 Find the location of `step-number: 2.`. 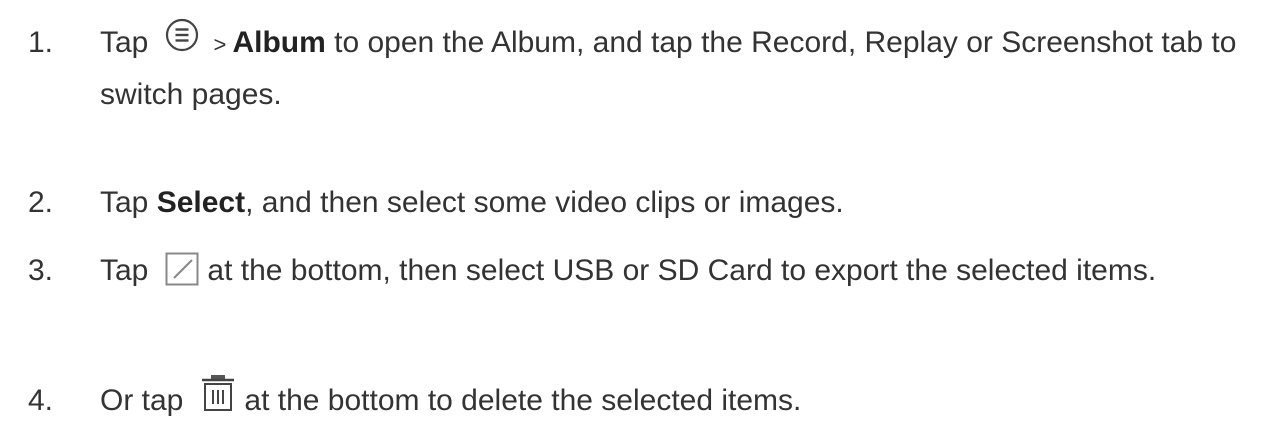

step-number: 2. is located at coordinates (41, 202).